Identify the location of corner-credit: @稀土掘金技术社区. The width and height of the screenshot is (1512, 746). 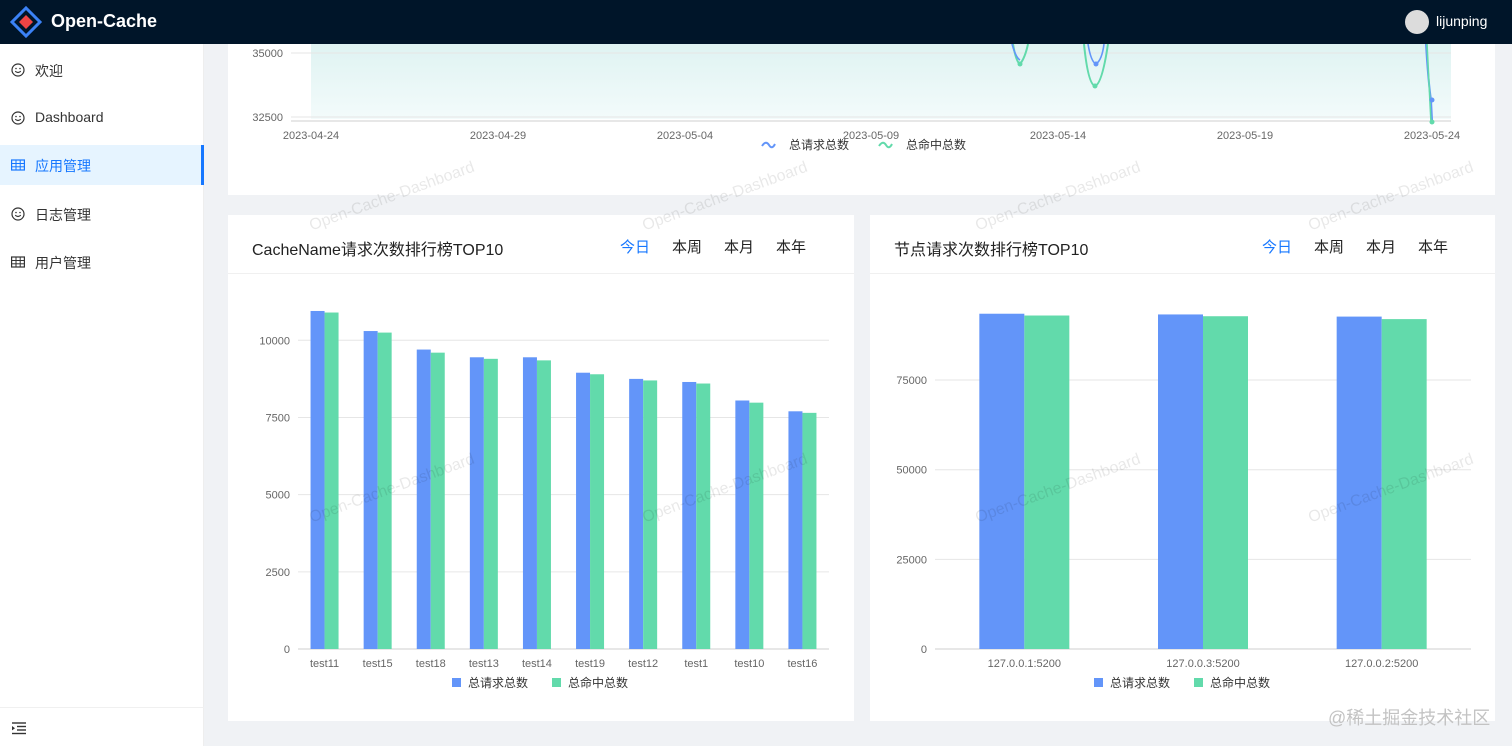
(1409, 718).